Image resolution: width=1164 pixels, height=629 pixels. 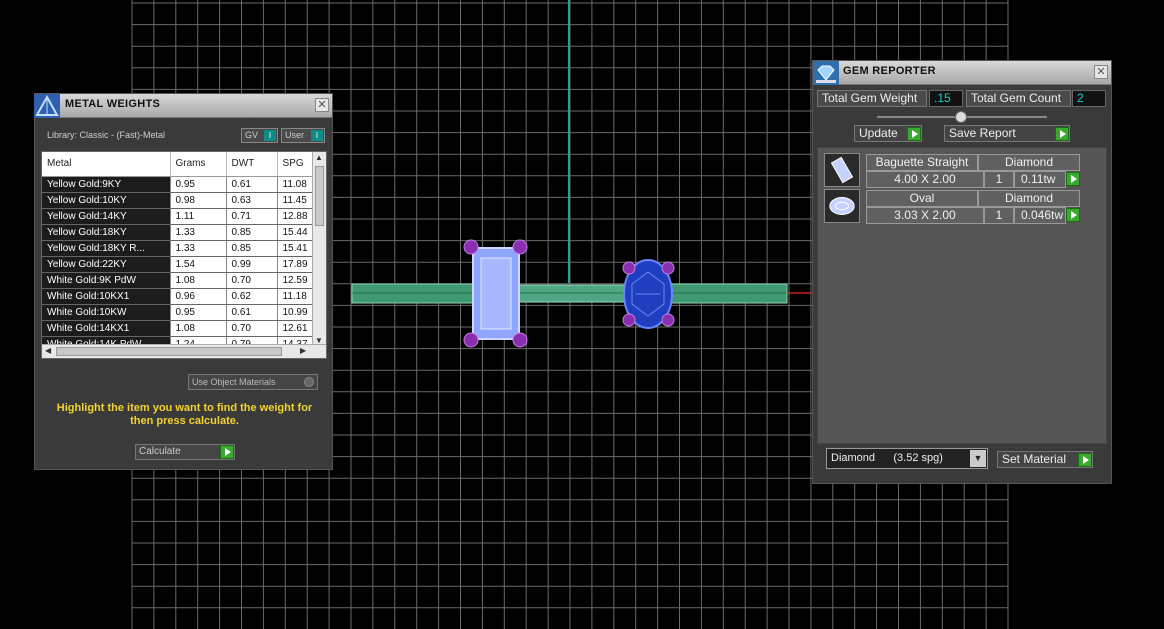 I want to click on gem-weight: 0.046tw, so click(x=1040, y=215).